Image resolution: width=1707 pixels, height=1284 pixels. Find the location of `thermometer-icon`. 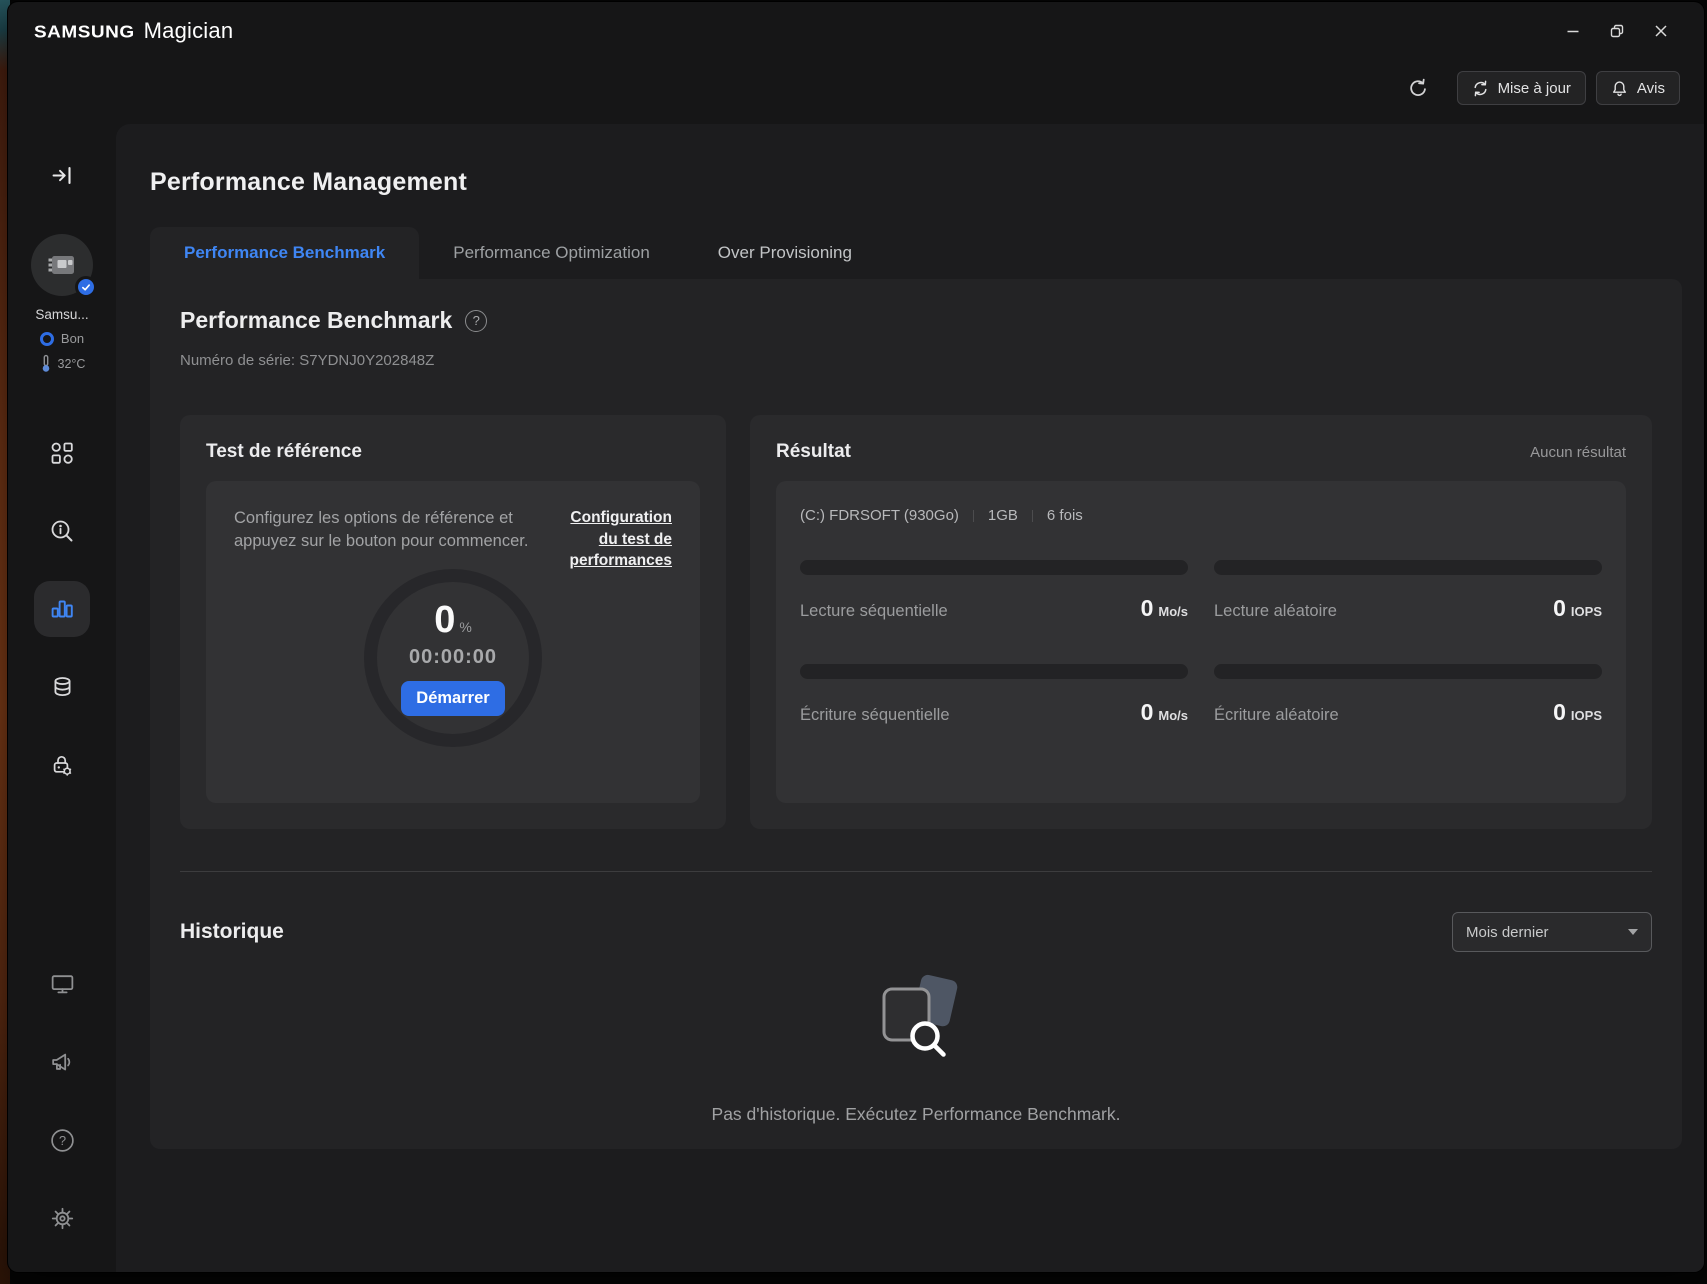

thermometer-icon is located at coordinates (45, 363).